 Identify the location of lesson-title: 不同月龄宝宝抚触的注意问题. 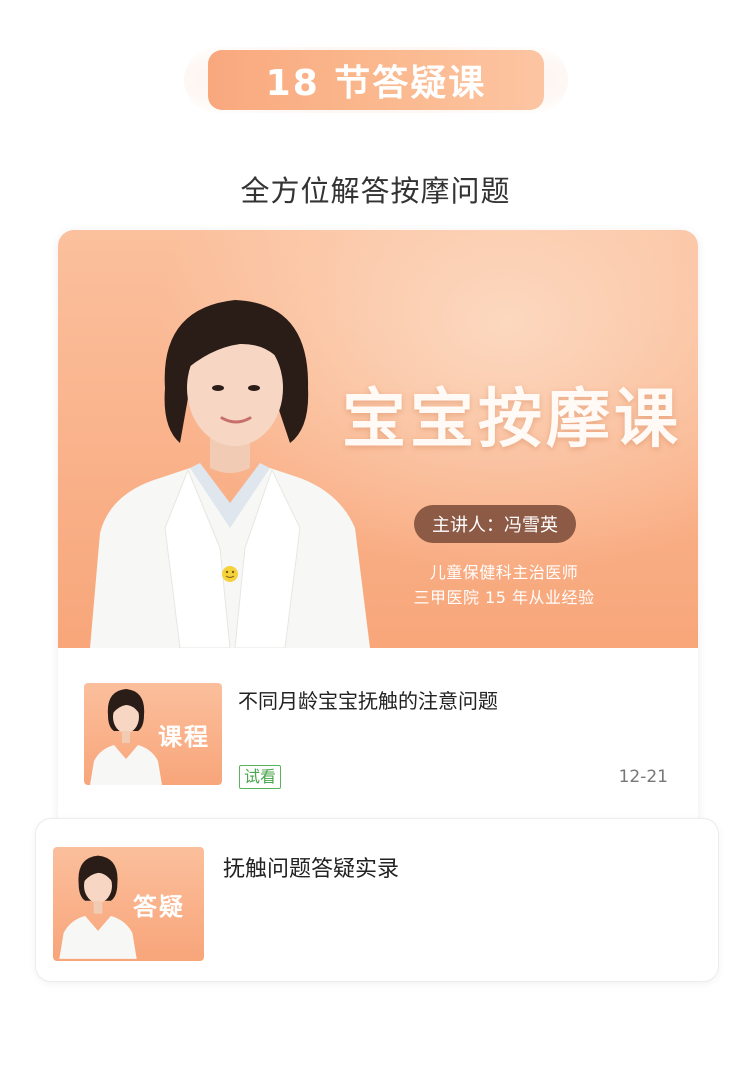
(368, 699).